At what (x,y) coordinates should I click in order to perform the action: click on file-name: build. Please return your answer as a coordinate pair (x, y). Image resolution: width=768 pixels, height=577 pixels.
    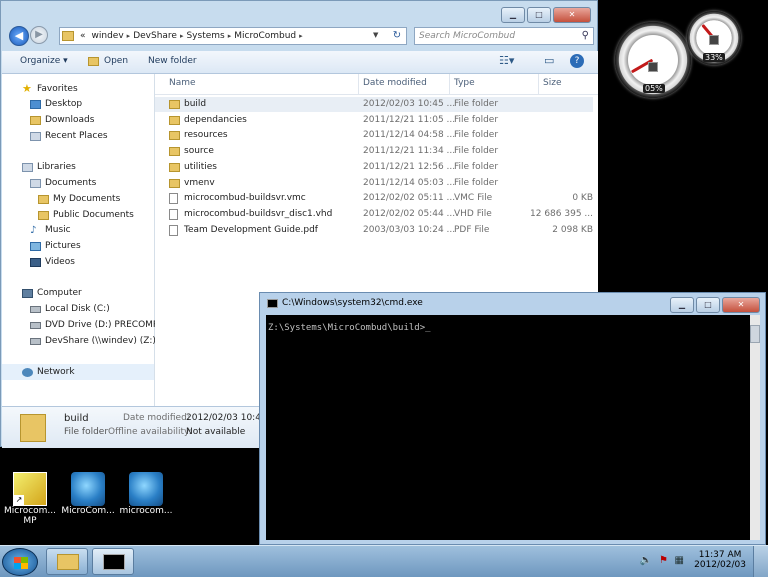
    Looking at the image, I should click on (195, 104).